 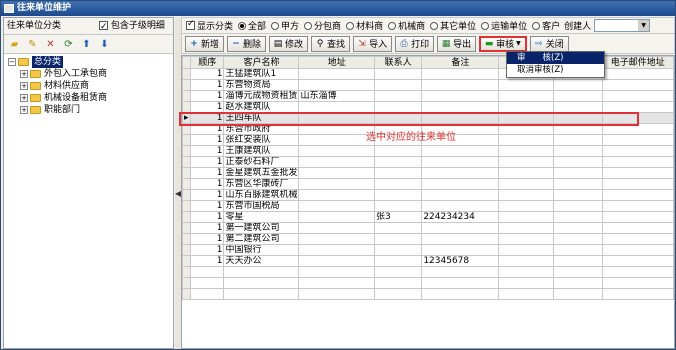 What do you see at coordinates (505, 45) in the screenshot?
I see `audit-button-label: 审核` at bounding box center [505, 45].